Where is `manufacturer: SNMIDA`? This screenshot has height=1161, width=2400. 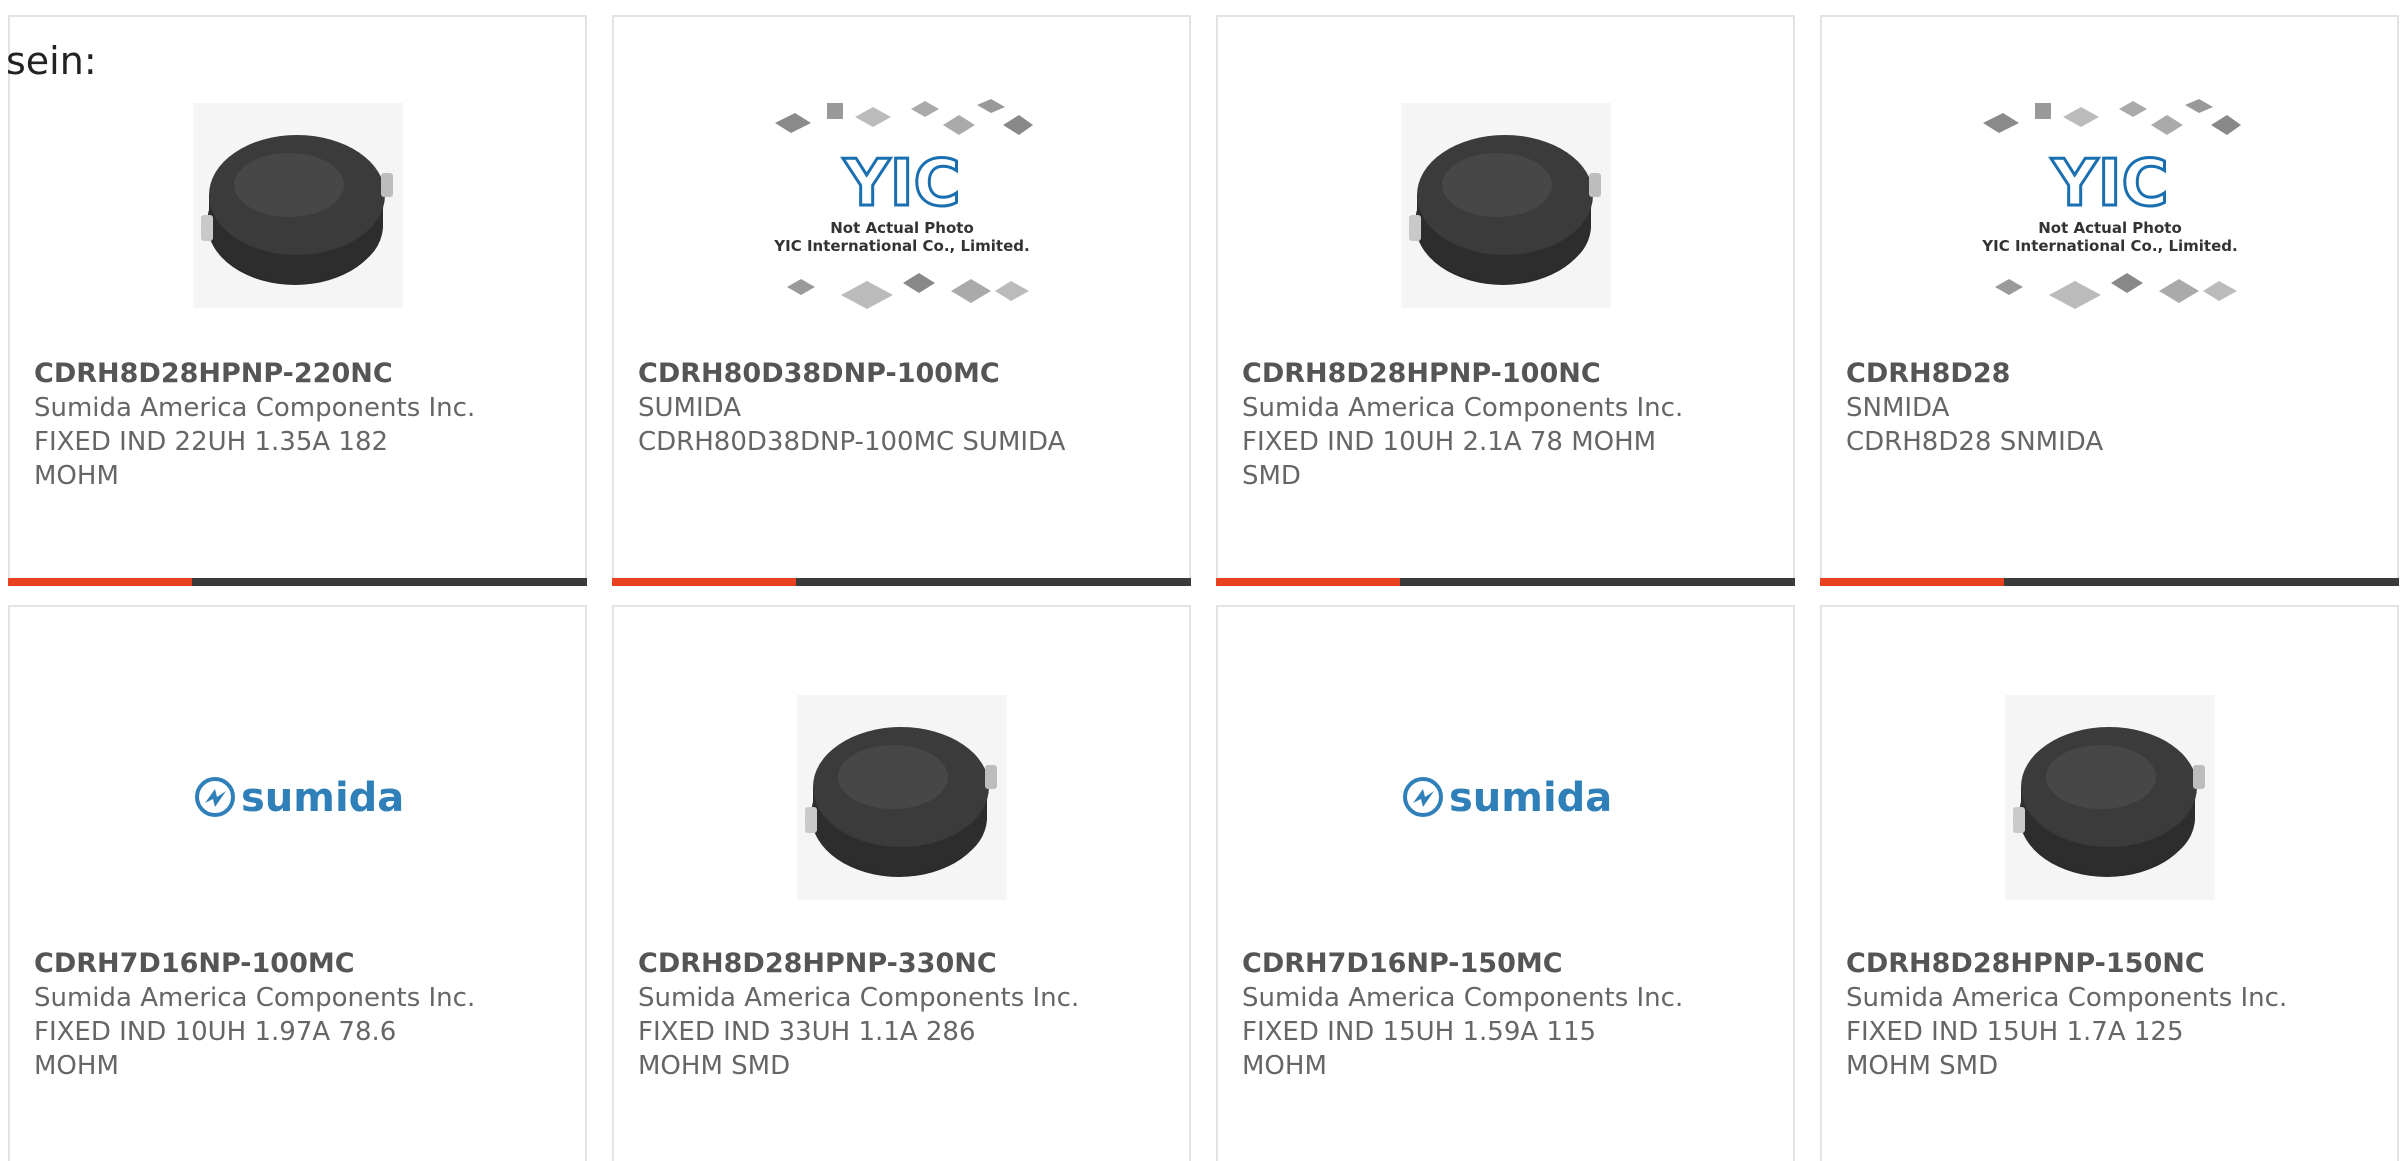
manufacturer: SNMIDA is located at coordinates (1898, 408).